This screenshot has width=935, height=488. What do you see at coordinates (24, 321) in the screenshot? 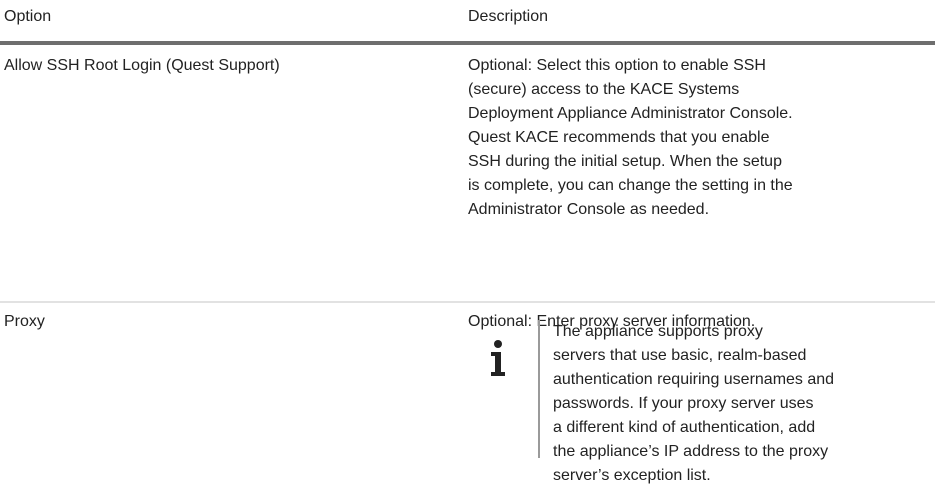
I see `option-name: Proxy` at bounding box center [24, 321].